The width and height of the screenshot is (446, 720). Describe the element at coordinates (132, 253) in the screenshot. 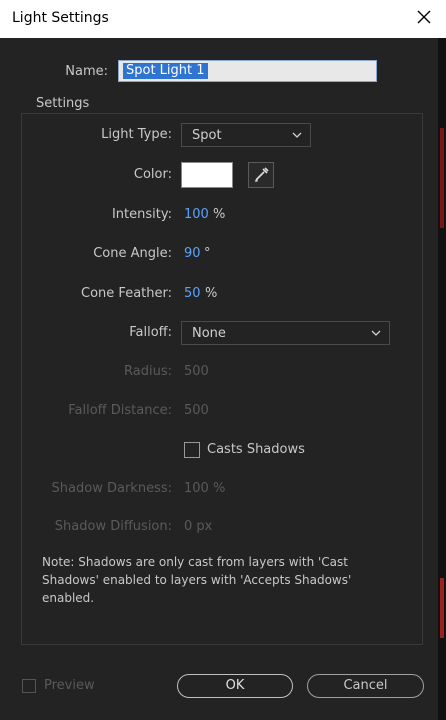

I see `cone-angle-label: Cone Angle:` at that location.